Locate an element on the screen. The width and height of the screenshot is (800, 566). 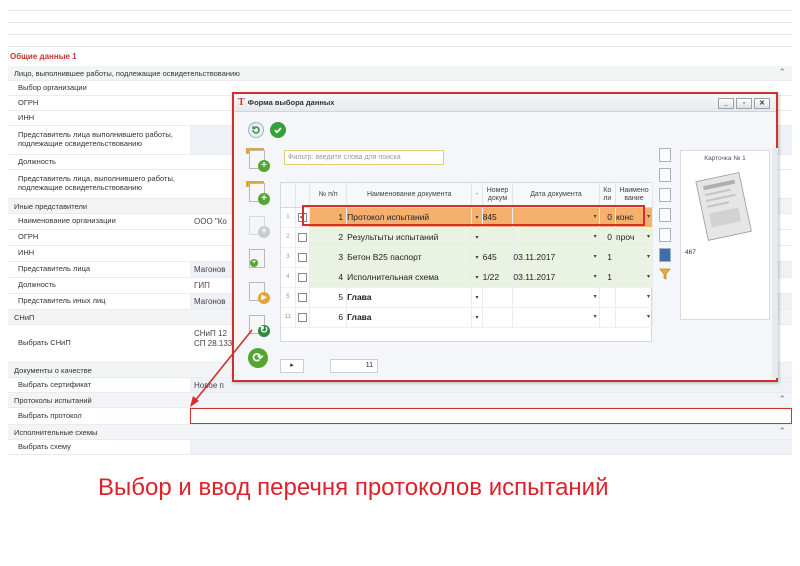
document-unit: конс ▾ is located at coordinates (634, 217).